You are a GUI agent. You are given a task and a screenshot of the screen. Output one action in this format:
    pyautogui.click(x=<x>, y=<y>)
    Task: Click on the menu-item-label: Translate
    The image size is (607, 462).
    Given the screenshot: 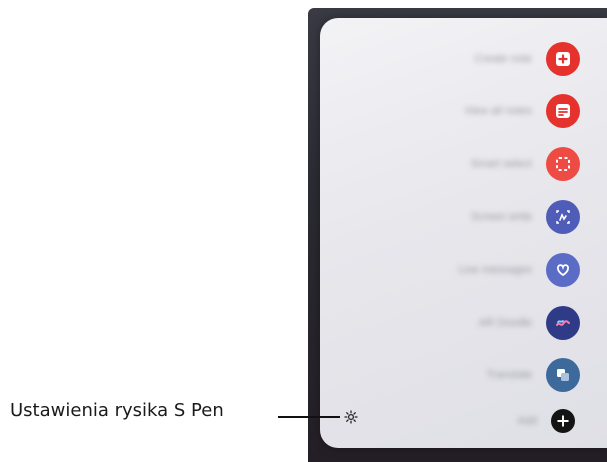 What is the action you would take?
    pyautogui.click(x=509, y=375)
    